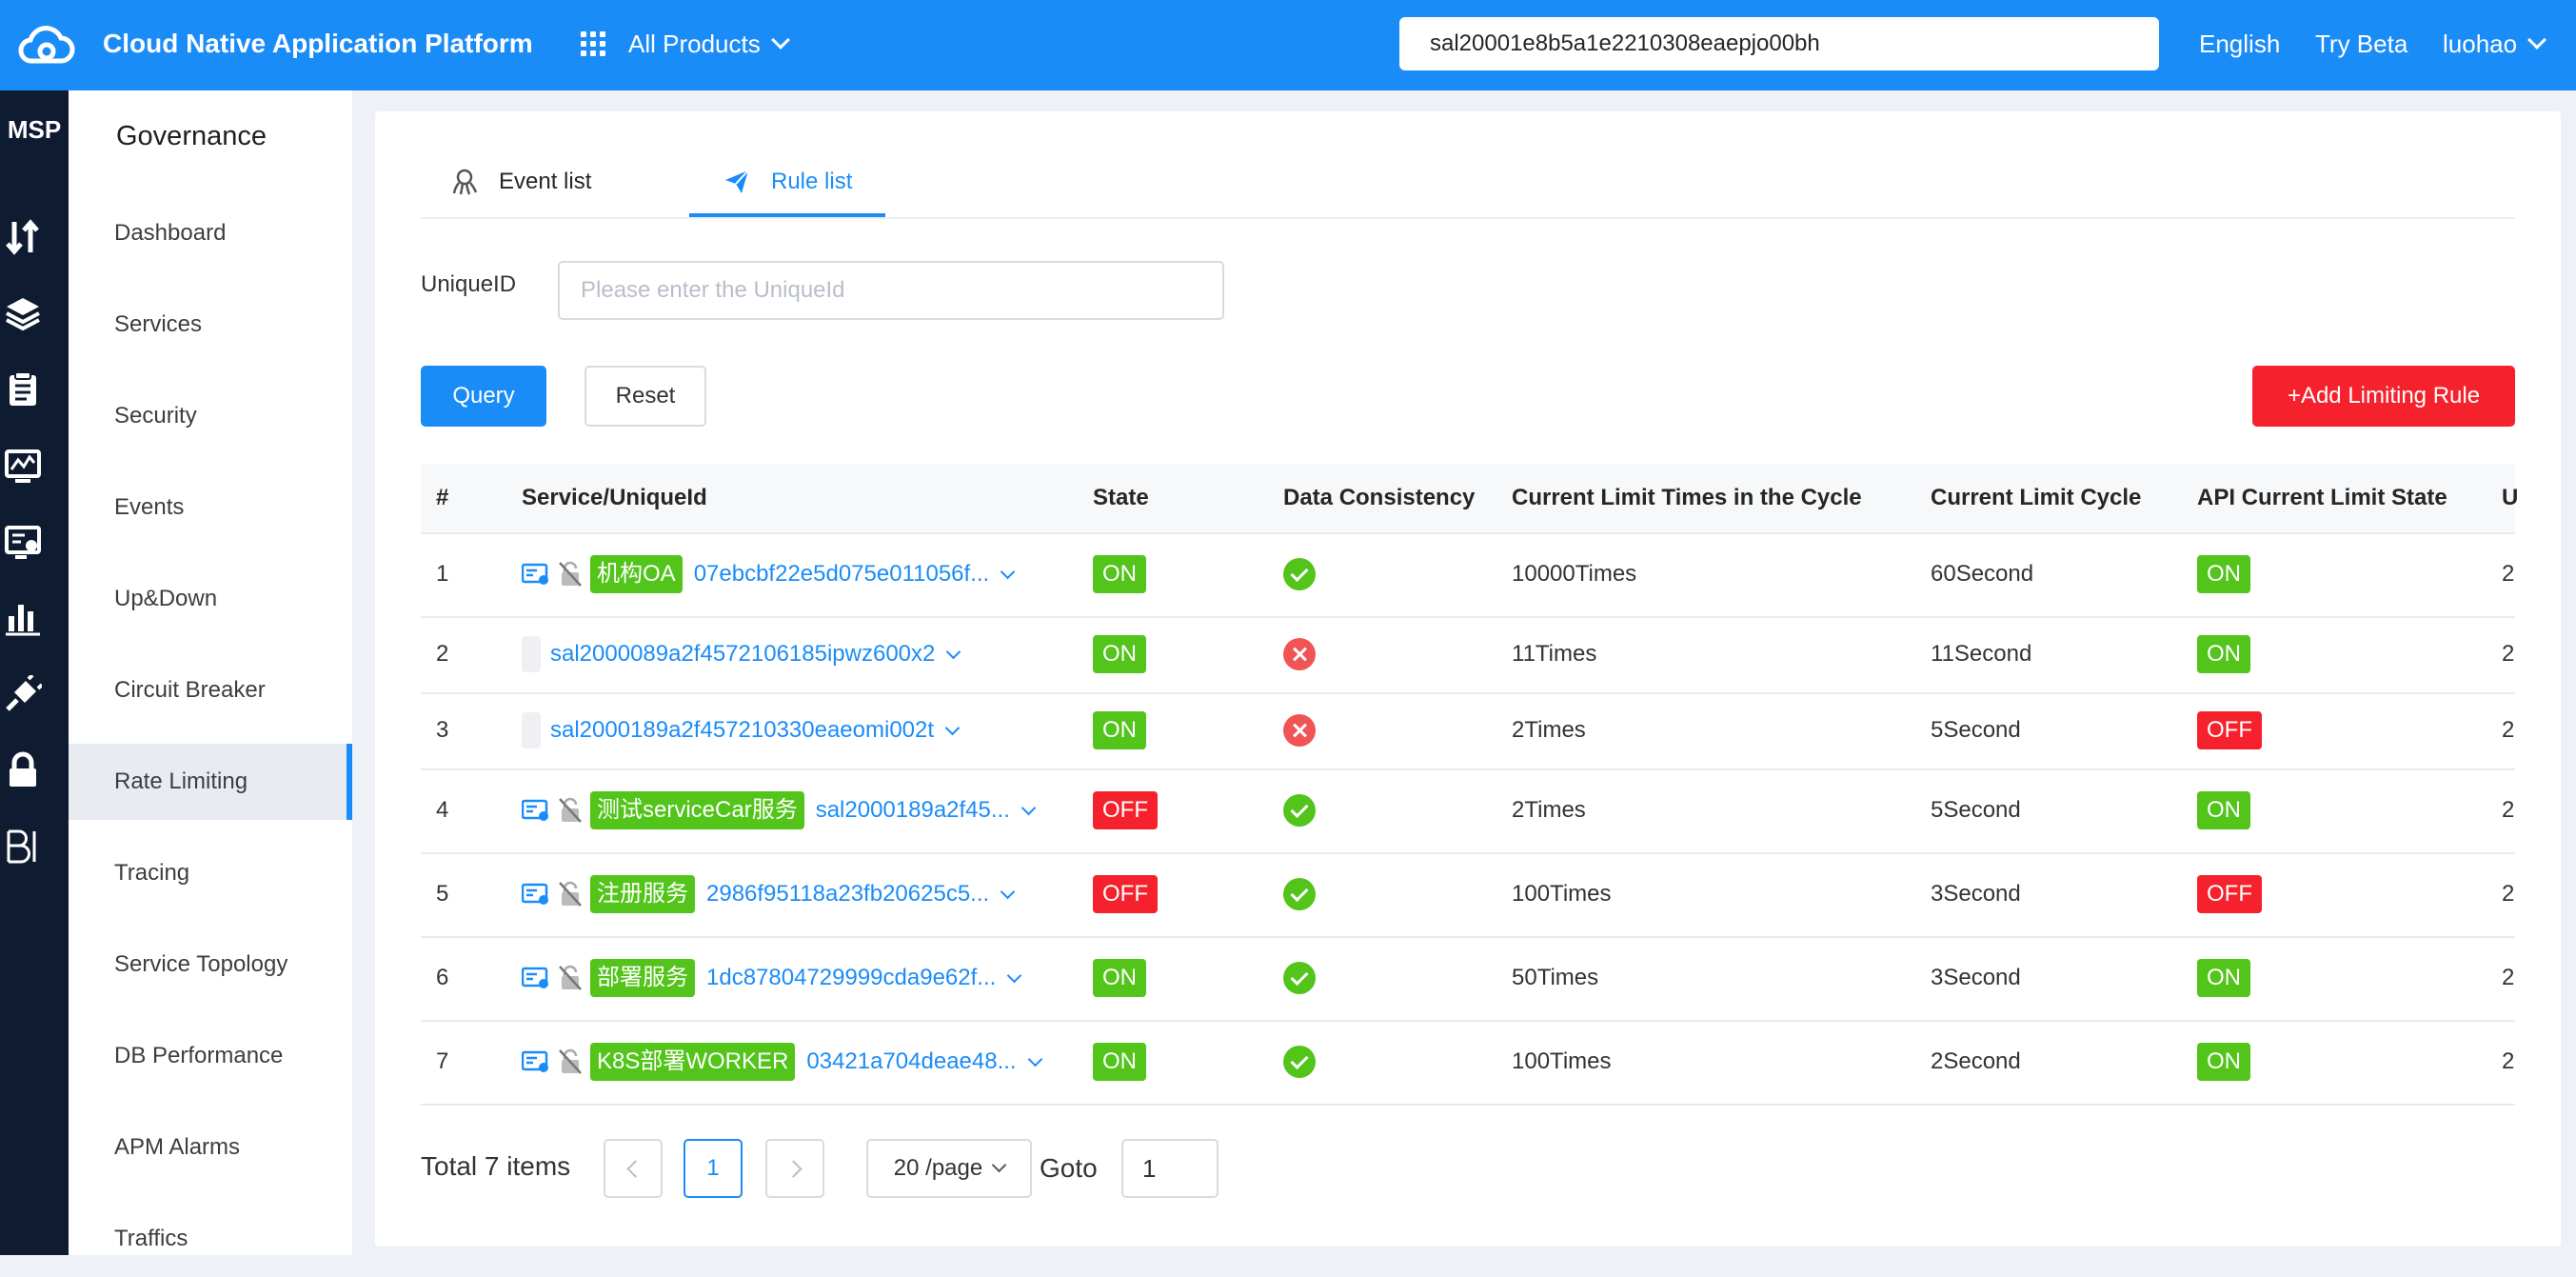 This screenshot has width=2576, height=1277. Describe the element at coordinates (442, 810) in the screenshot. I see `row-index: 4` at that location.